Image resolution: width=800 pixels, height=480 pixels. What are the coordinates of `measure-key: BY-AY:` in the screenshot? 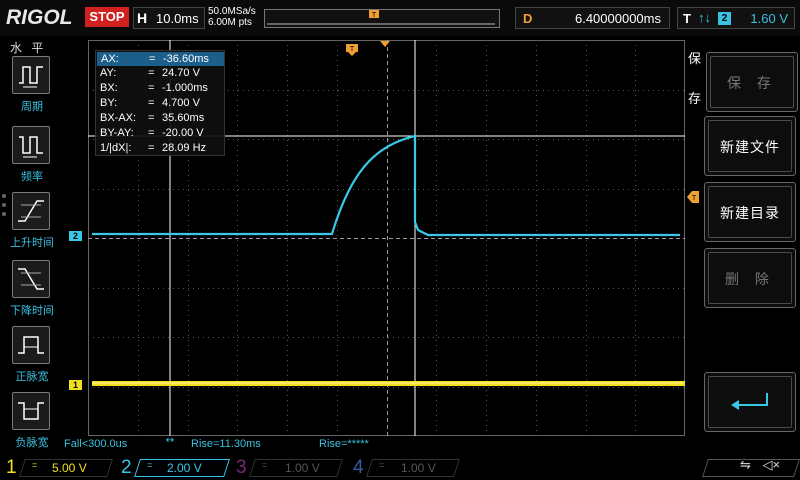 It's located at (117, 133).